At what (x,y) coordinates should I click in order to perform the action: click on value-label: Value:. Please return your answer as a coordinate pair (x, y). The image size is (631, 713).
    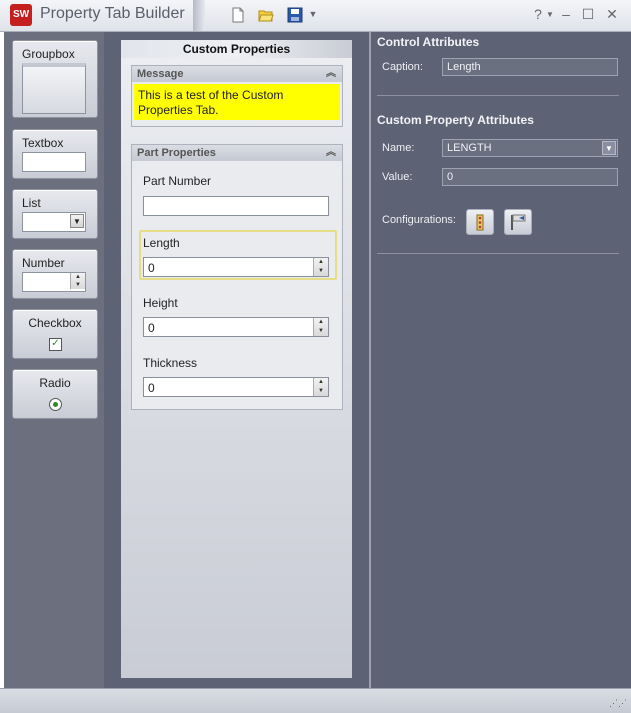
    Looking at the image, I should click on (397, 177).